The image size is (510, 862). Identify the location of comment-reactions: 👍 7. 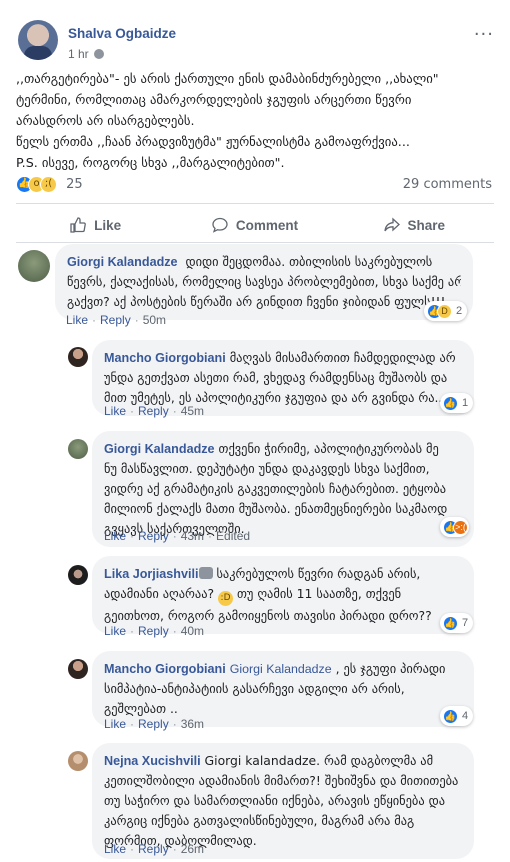
(457, 623).